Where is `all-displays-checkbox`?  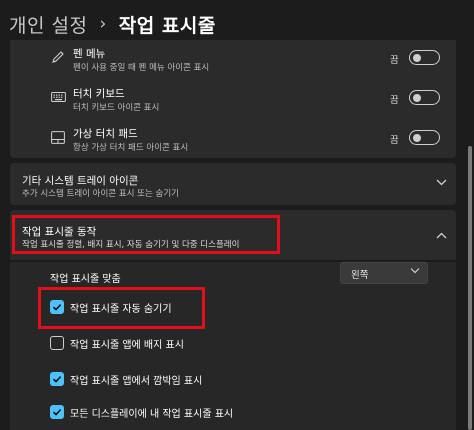
all-displays-checkbox is located at coordinates (57, 412).